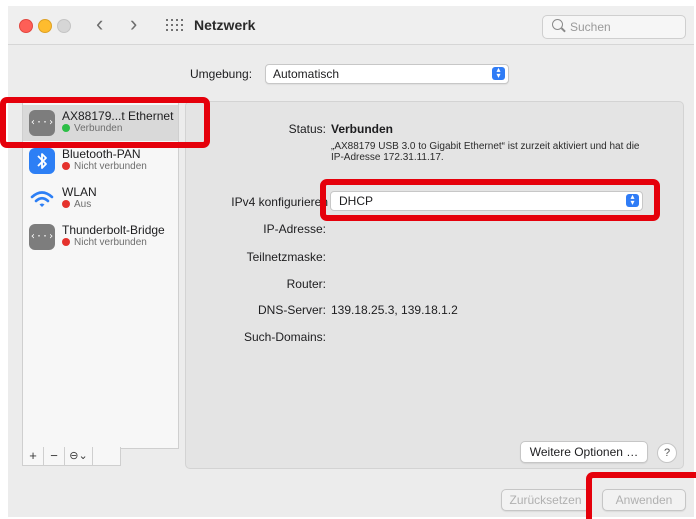 This screenshot has width=696, height=519. Describe the element at coordinates (667, 453) in the screenshot. I see `help-button: ?` at that location.